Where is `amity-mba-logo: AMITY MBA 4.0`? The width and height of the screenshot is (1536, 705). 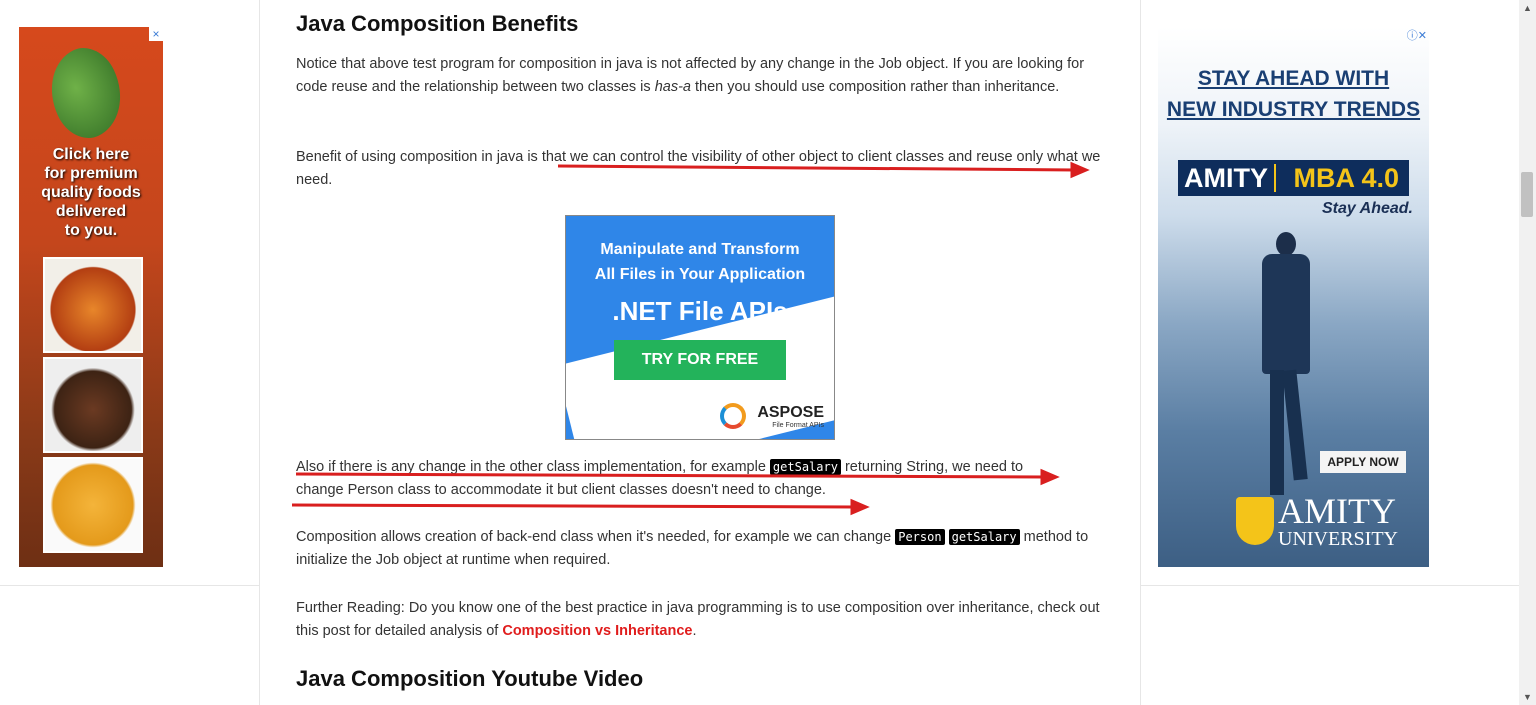 amity-mba-logo: AMITY MBA 4.0 is located at coordinates (1293, 178).